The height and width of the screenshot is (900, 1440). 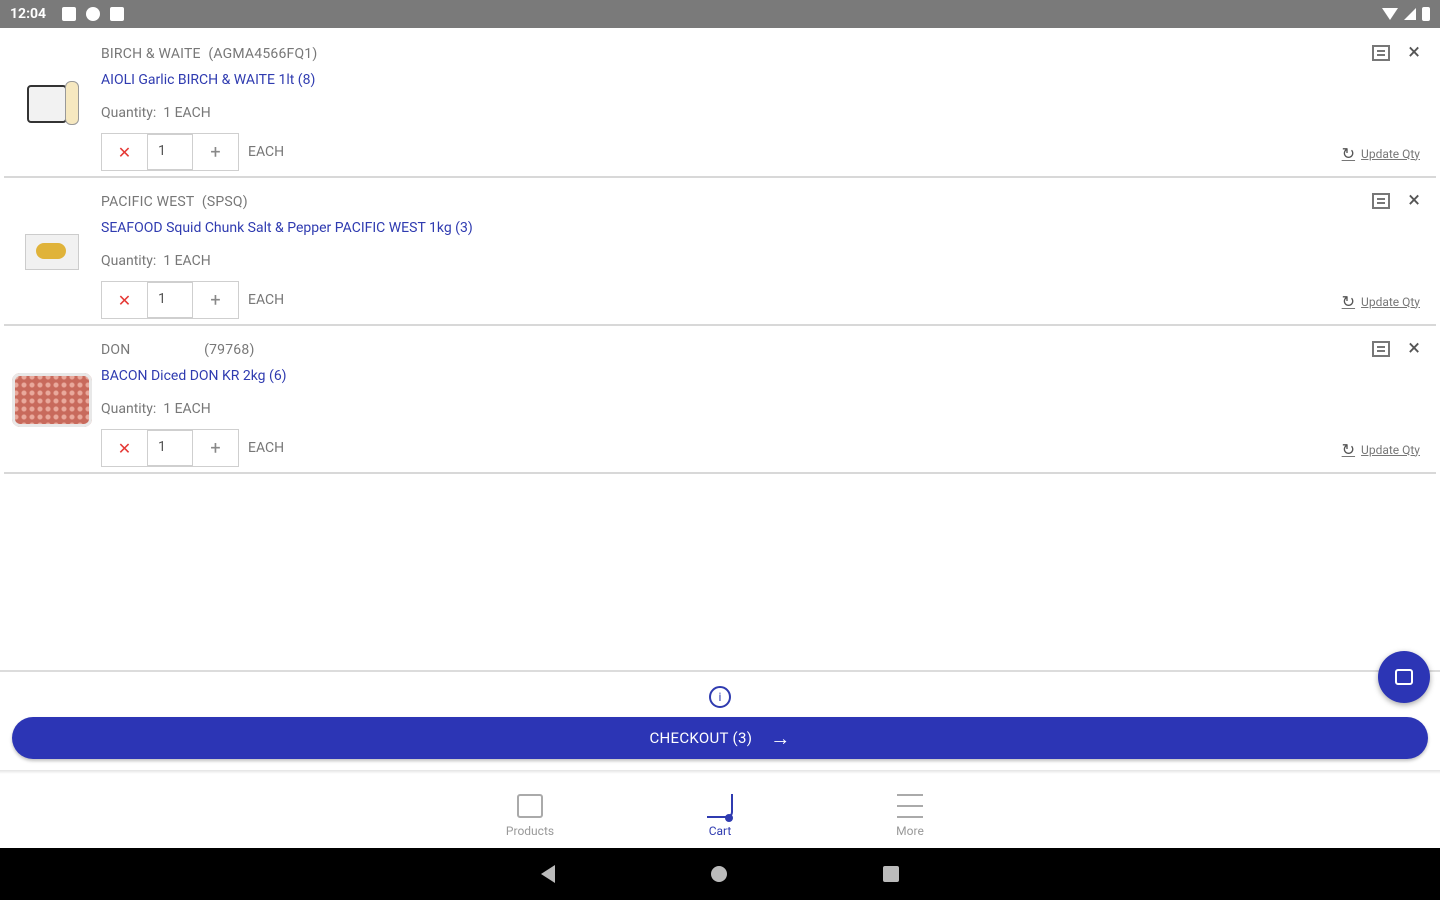 What do you see at coordinates (1410, 14) in the screenshot?
I see `signal-icon` at bounding box center [1410, 14].